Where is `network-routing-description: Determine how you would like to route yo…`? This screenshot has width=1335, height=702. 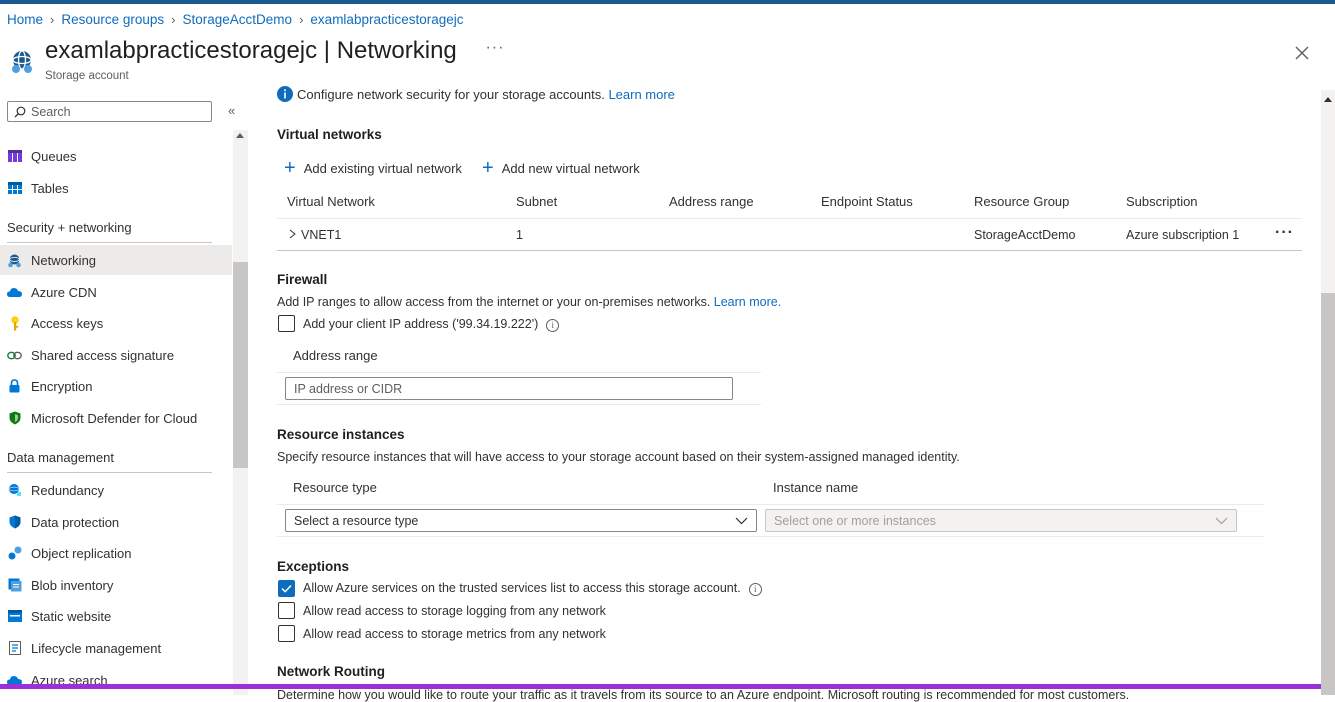 network-routing-description: Determine how you would like to route yo… is located at coordinates (703, 695).